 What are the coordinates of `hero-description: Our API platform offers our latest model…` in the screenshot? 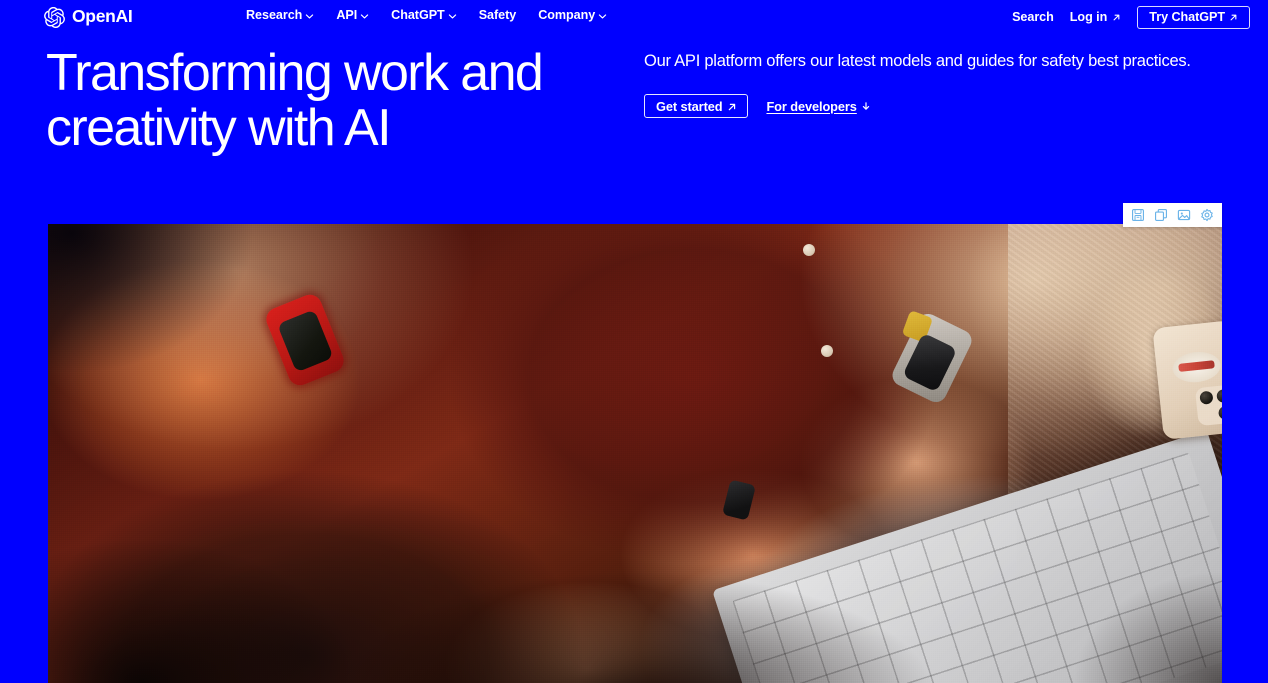 It's located at (917, 61).